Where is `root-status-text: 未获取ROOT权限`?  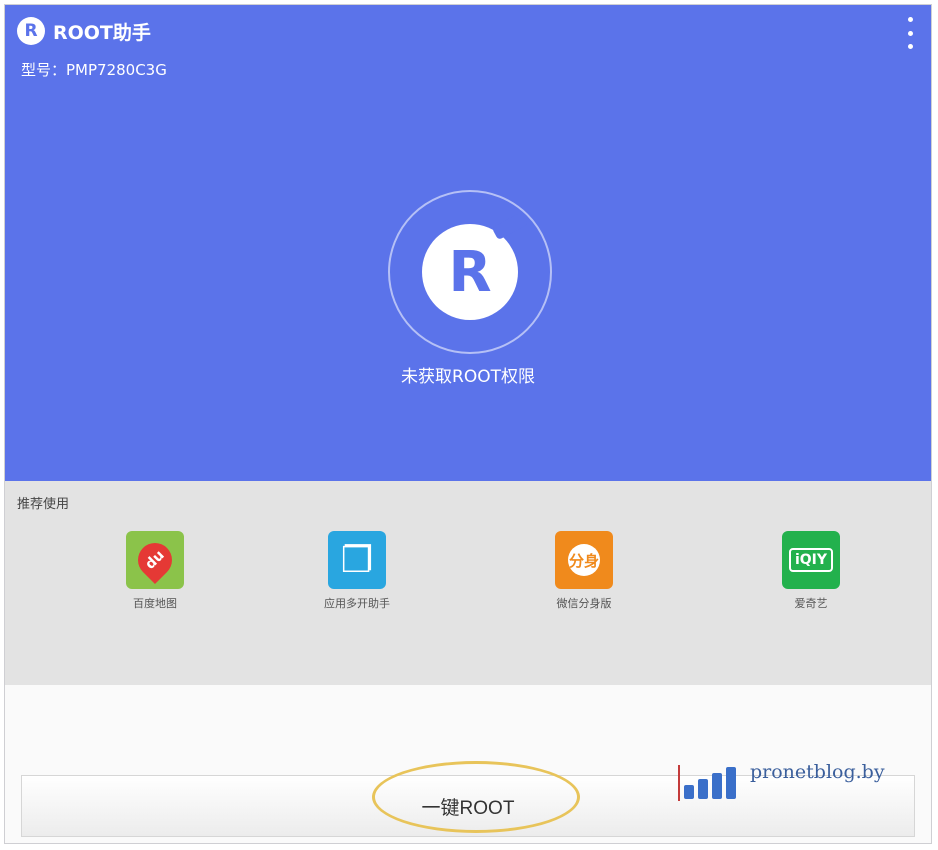 root-status-text: 未获取ROOT权限 is located at coordinates (468, 377).